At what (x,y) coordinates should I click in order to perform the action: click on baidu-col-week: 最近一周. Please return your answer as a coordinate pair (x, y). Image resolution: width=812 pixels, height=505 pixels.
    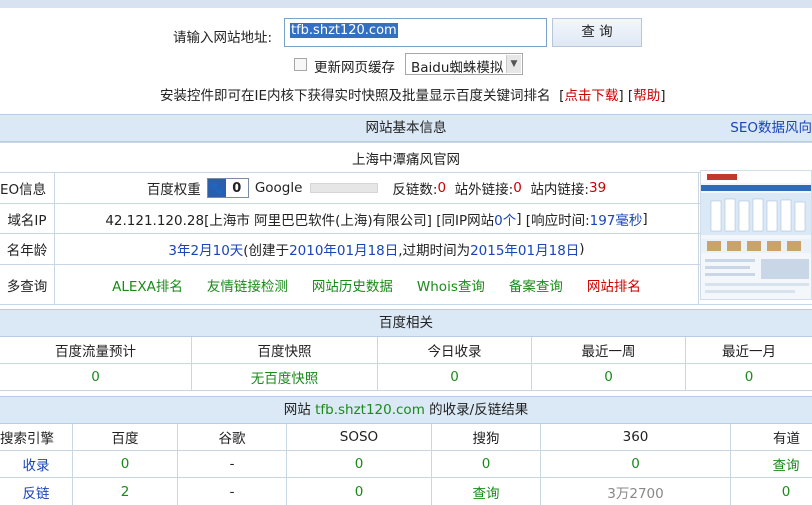
    Looking at the image, I should click on (608, 352).